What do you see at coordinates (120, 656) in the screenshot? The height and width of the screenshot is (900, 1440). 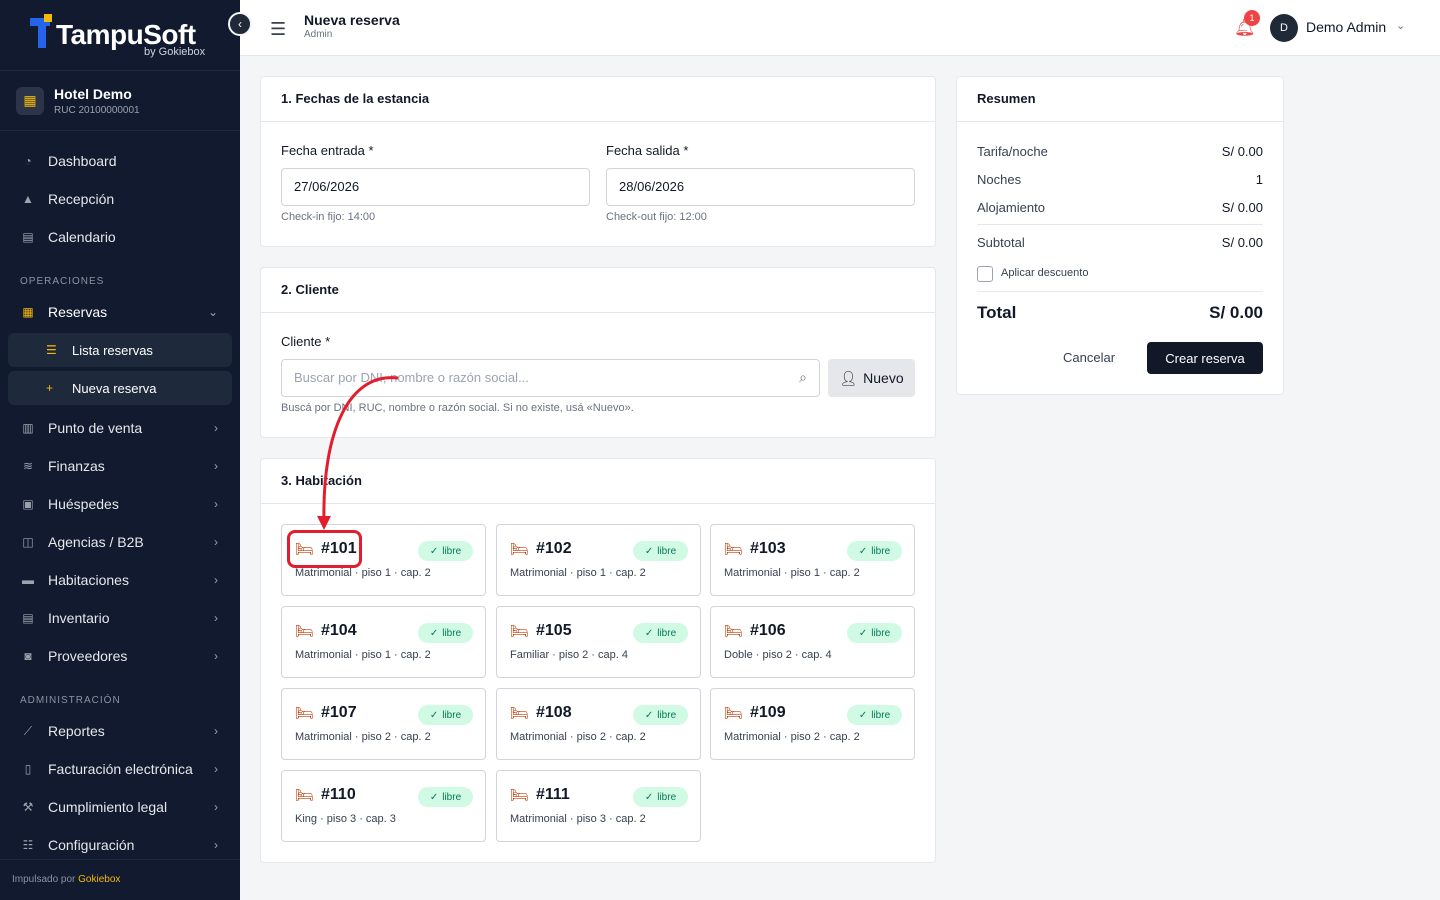 I see `nav-proveedores: ◙ Proveedores ›` at bounding box center [120, 656].